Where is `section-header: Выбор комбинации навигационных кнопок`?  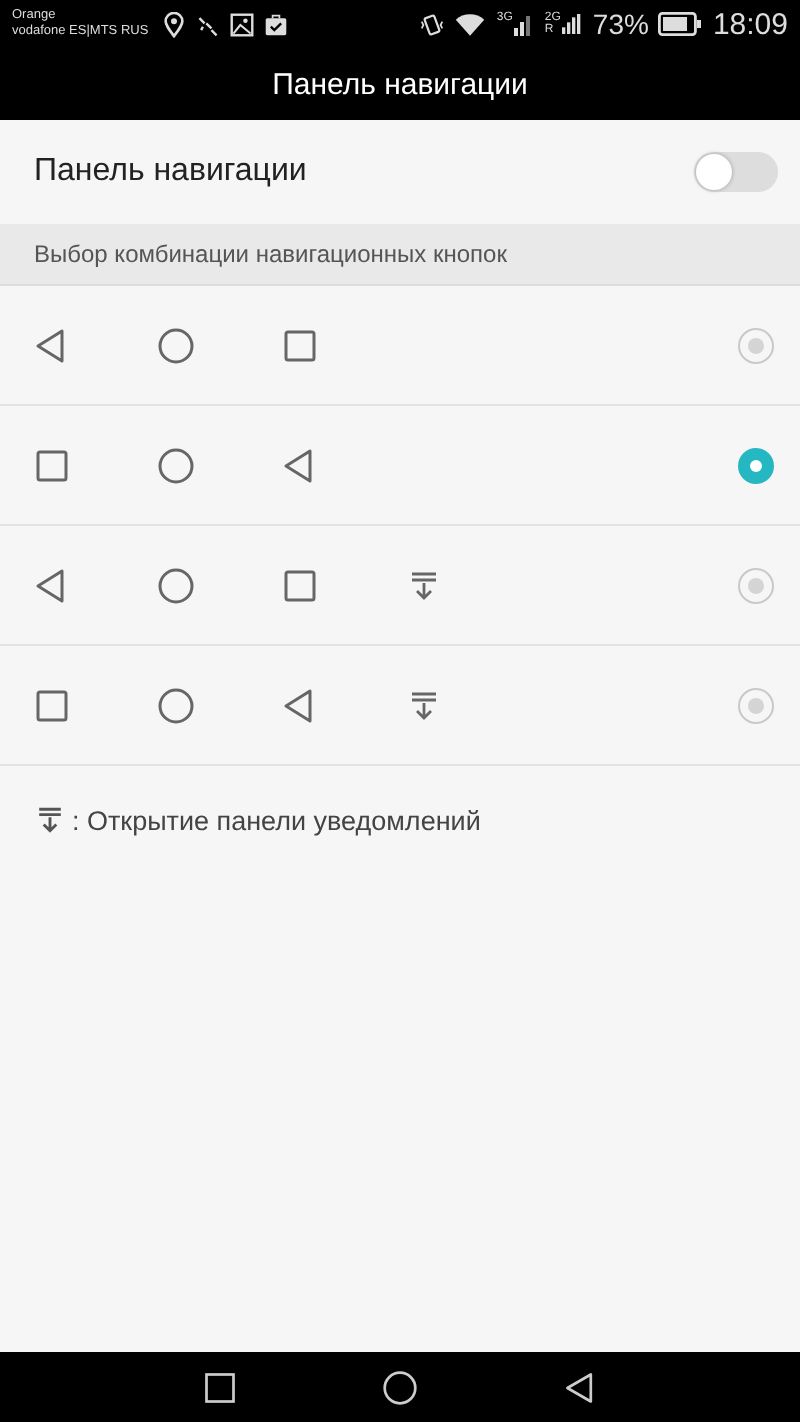 section-header: Выбор комбинации навигационных кнопок is located at coordinates (400, 255).